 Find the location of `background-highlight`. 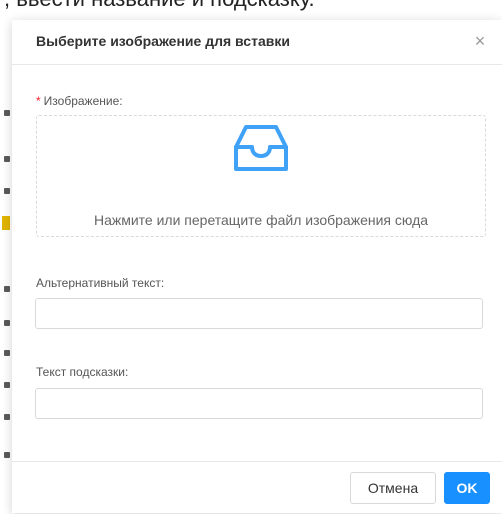

background-highlight is located at coordinates (6, 223).